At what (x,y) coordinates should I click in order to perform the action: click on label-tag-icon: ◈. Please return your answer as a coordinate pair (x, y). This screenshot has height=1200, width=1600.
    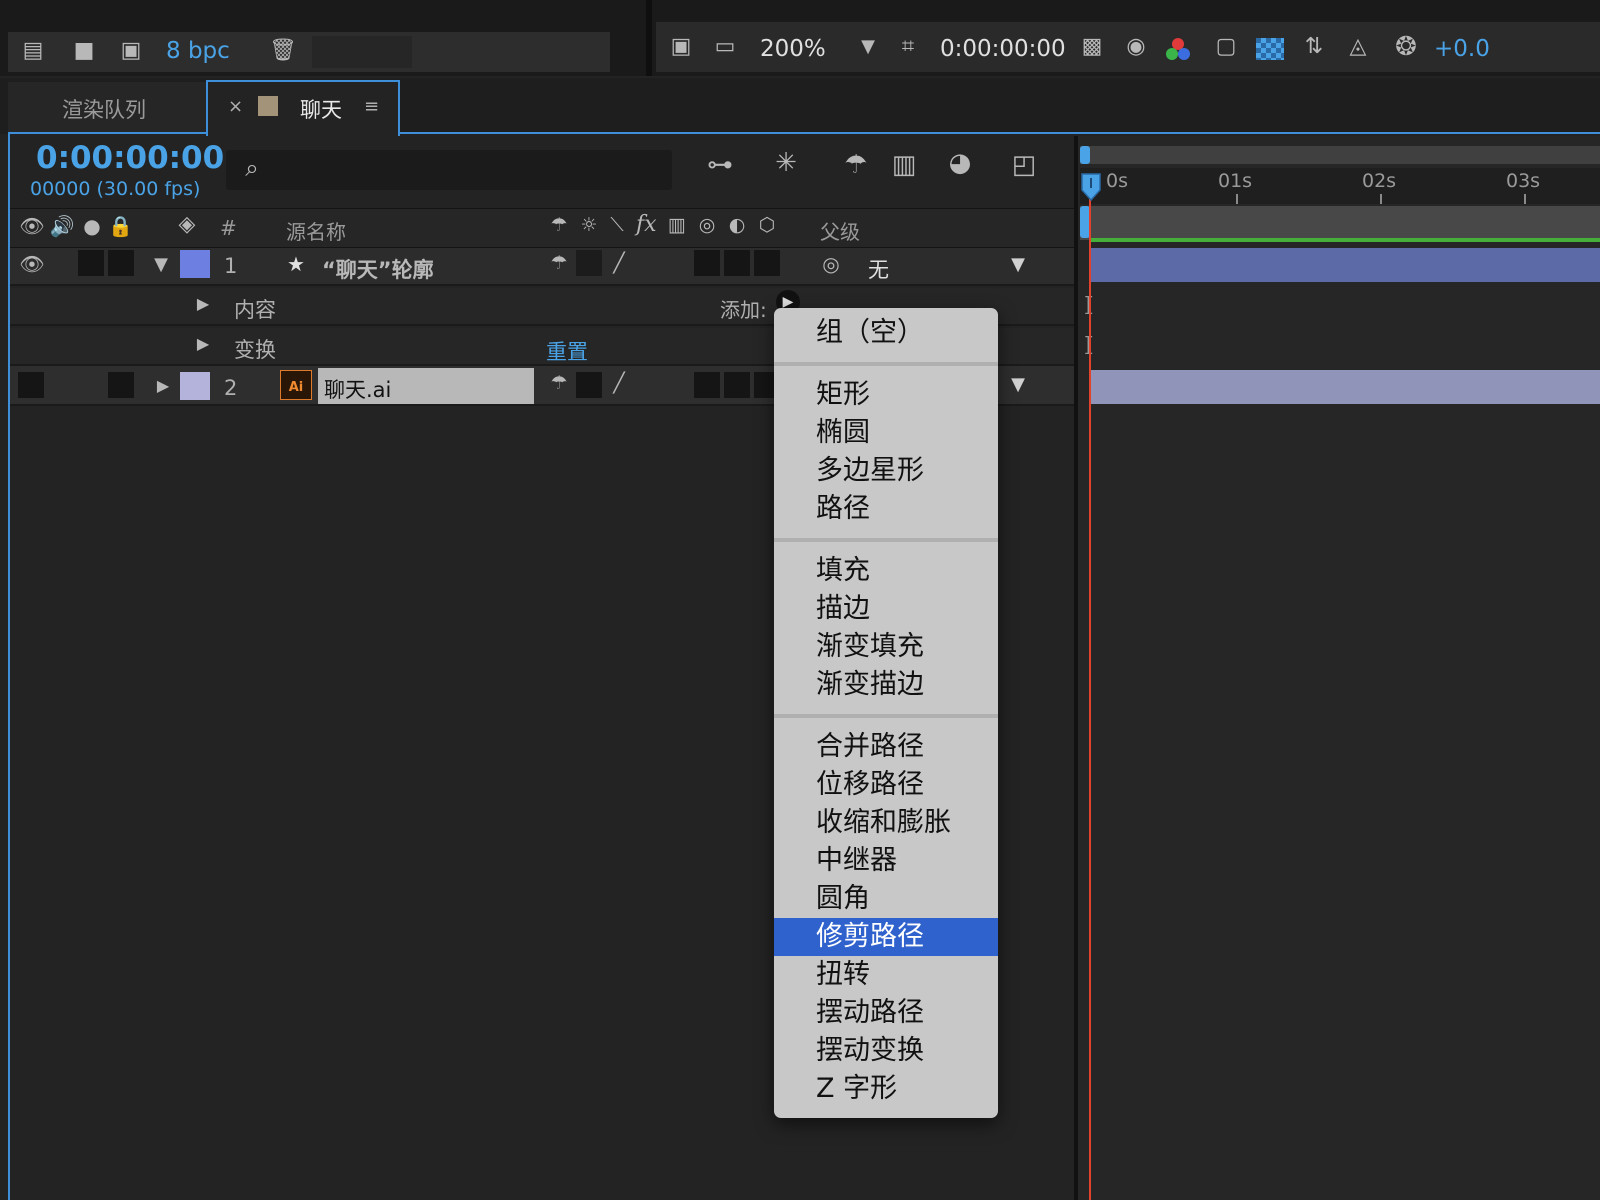
    Looking at the image, I should click on (187, 225).